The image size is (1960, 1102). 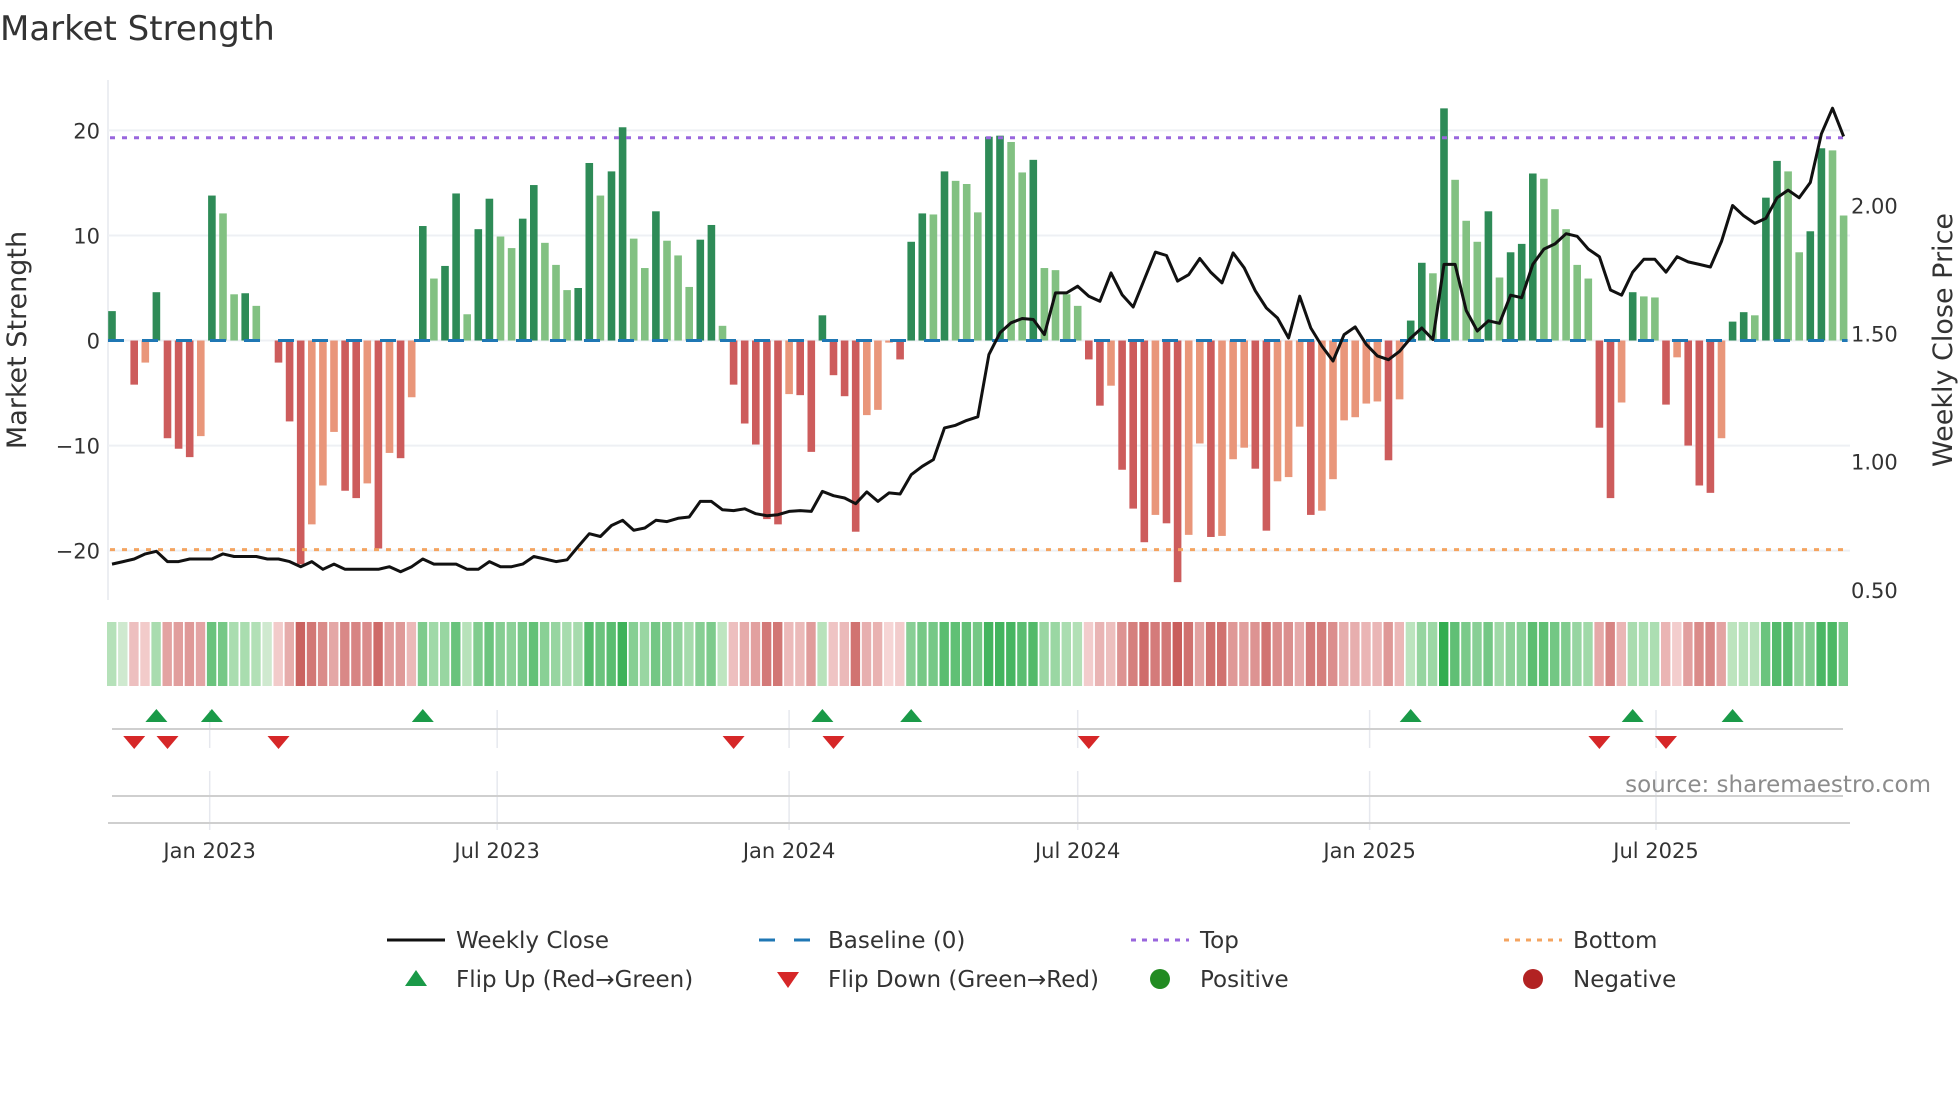 What do you see at coordinates (1615, 941) in the screenshot?
I see `legend-label: Bottom` at bounding box center [1615, 941].